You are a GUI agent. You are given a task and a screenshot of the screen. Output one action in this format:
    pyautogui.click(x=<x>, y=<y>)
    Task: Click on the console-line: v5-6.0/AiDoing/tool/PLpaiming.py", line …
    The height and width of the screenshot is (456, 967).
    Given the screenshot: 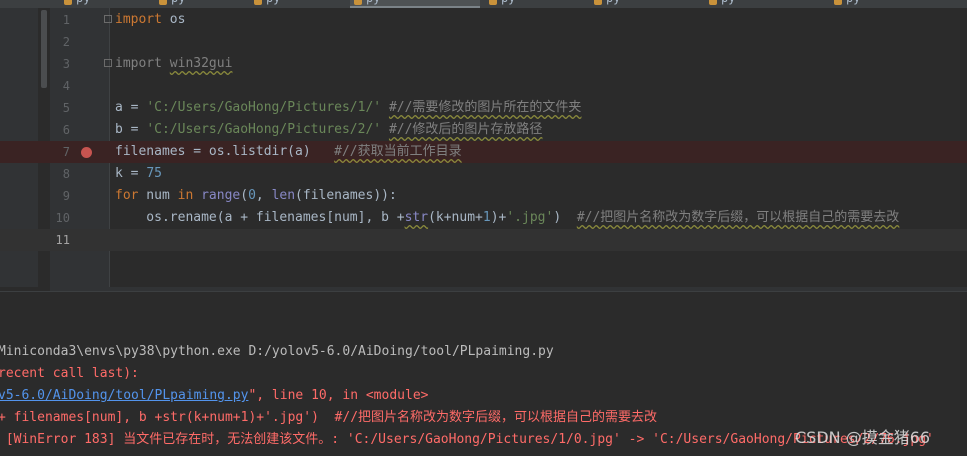 What is the action you would take?
    pyautogui.click(x=214, y=395)
    